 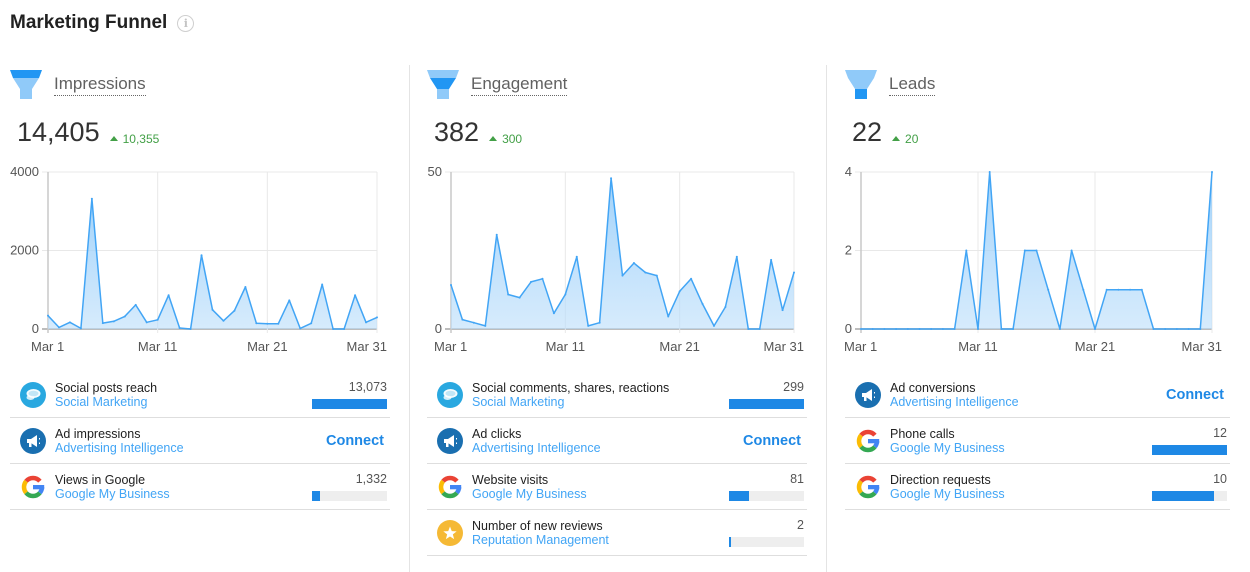 I want to click on info-circle-icon: i, so click(x=186, y=23).